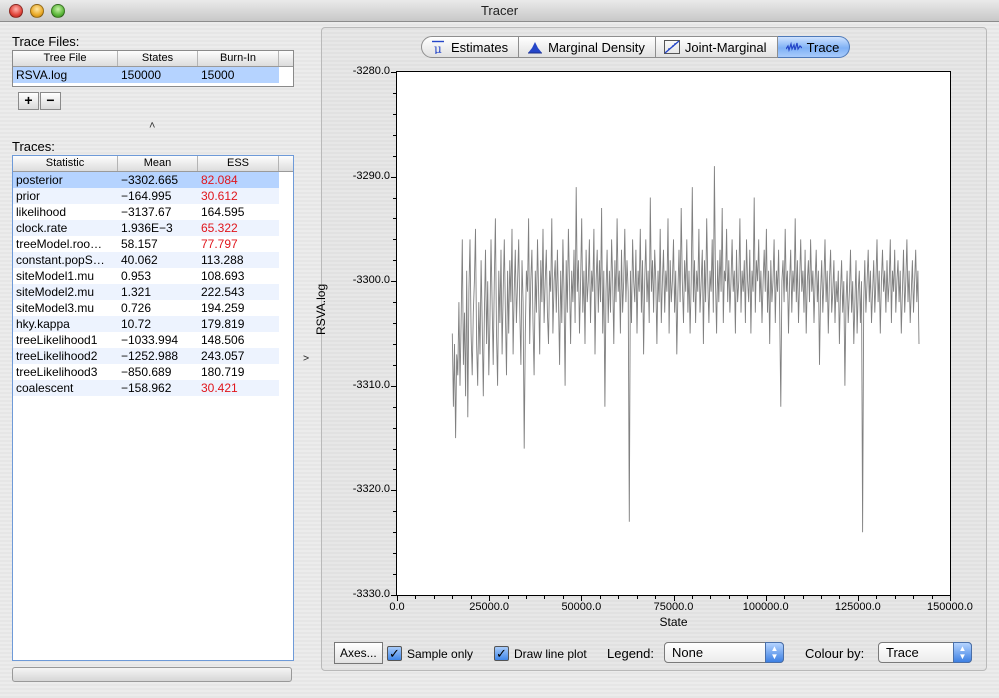 This screenshot has width=999, height=698. I want to click on splitter-up-icon: ˄, so click(152, 126).